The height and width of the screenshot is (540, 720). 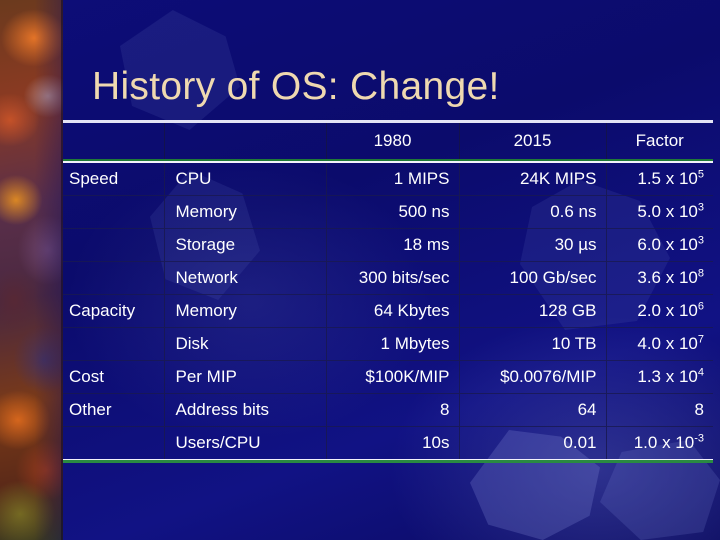 I want to click on factor-base: 3.6 x 10, so click(x=667, y=277).